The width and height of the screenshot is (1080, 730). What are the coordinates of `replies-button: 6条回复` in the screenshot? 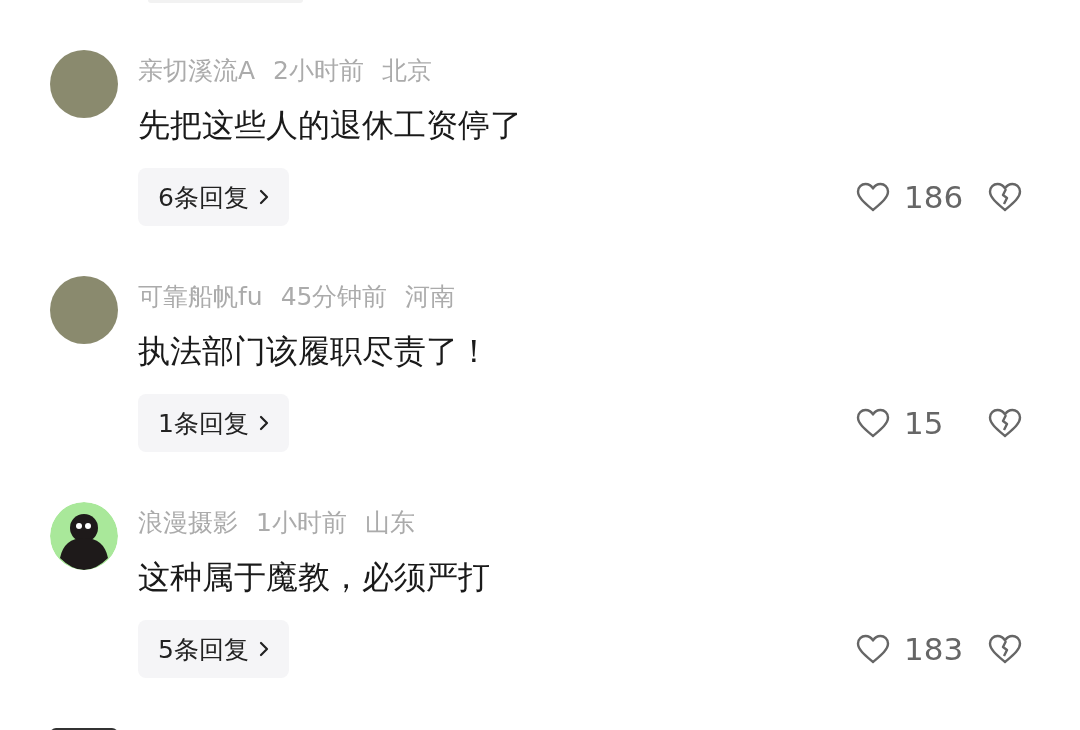 It's located at (213, 197).